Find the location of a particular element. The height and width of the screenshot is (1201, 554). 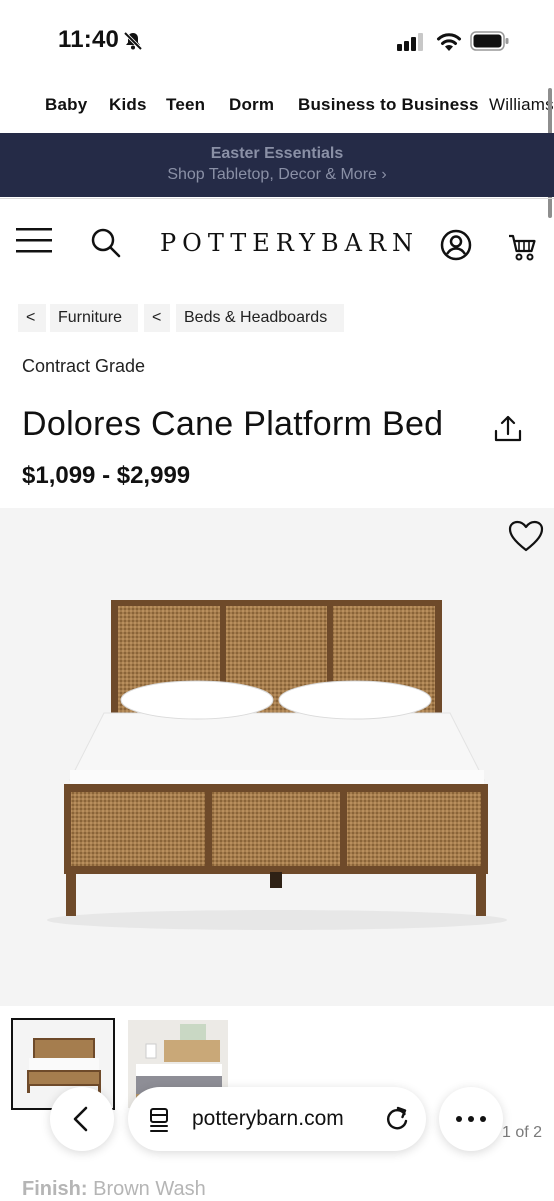

account-icon is located at coordinates (456, 247).